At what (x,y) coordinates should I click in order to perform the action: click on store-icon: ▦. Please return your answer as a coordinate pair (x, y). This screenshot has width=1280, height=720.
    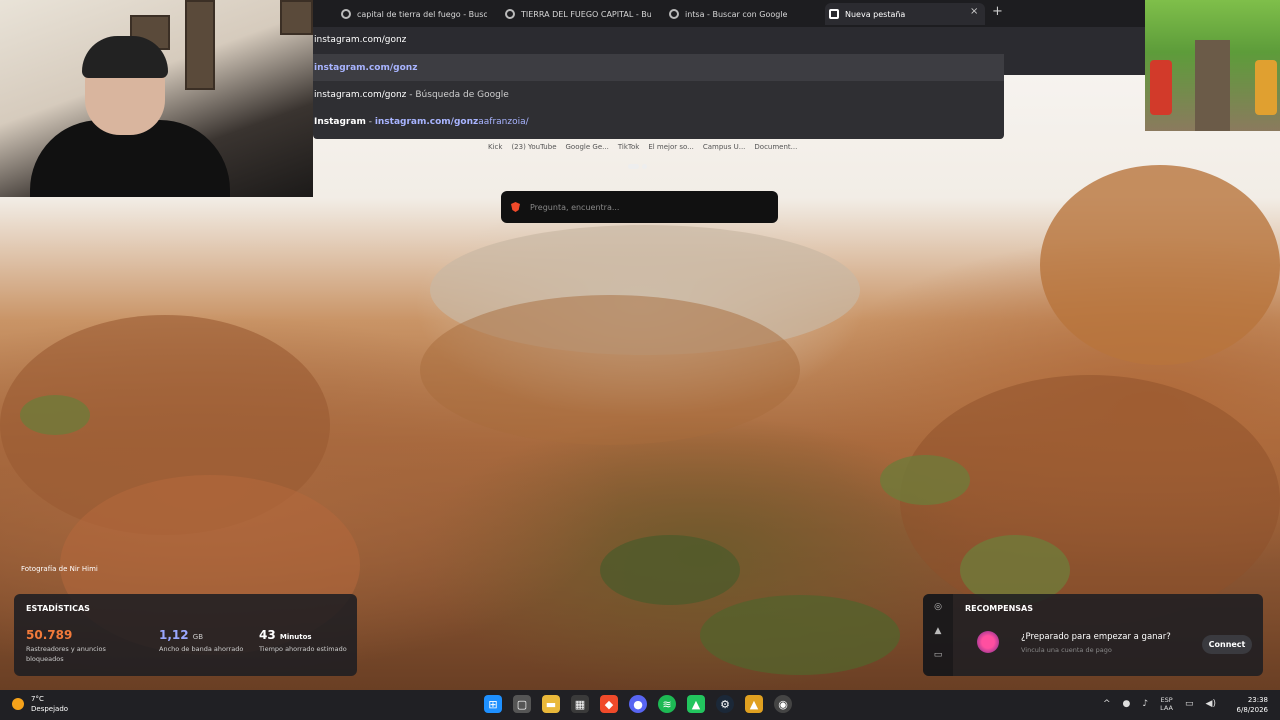
    Looking at the image, I should click on (580, 704).